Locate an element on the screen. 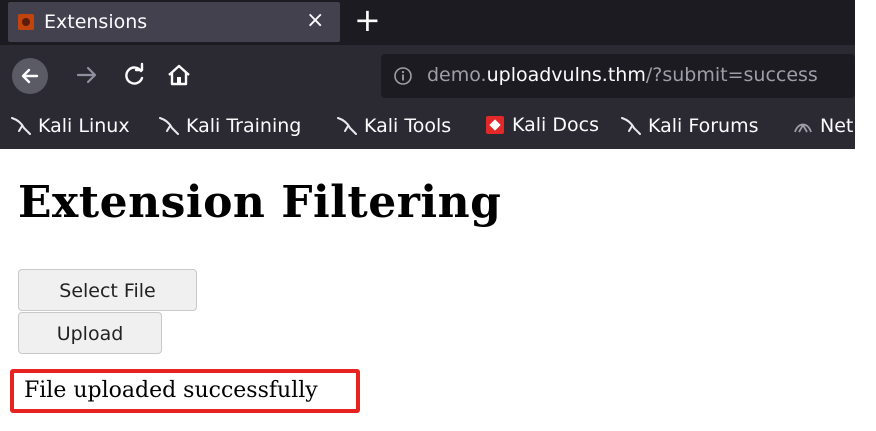 The image size is (876, 431). bookmark-kali-tools: Kali Tools is located at coordinates (393, 125).